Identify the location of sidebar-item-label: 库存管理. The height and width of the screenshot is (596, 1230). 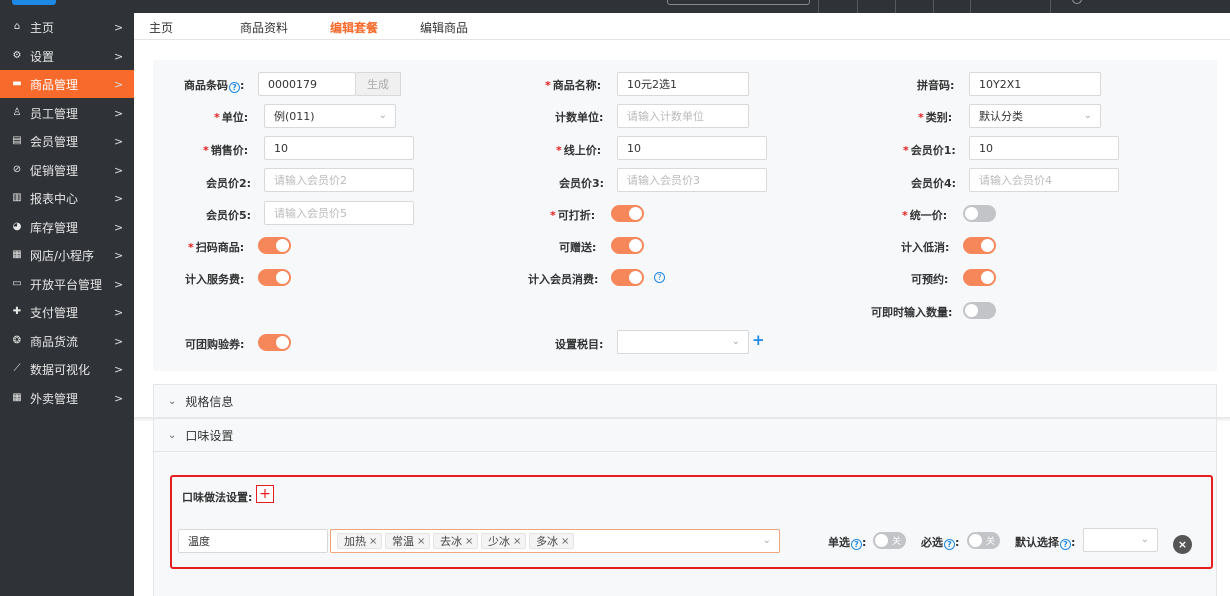
(54, 227).